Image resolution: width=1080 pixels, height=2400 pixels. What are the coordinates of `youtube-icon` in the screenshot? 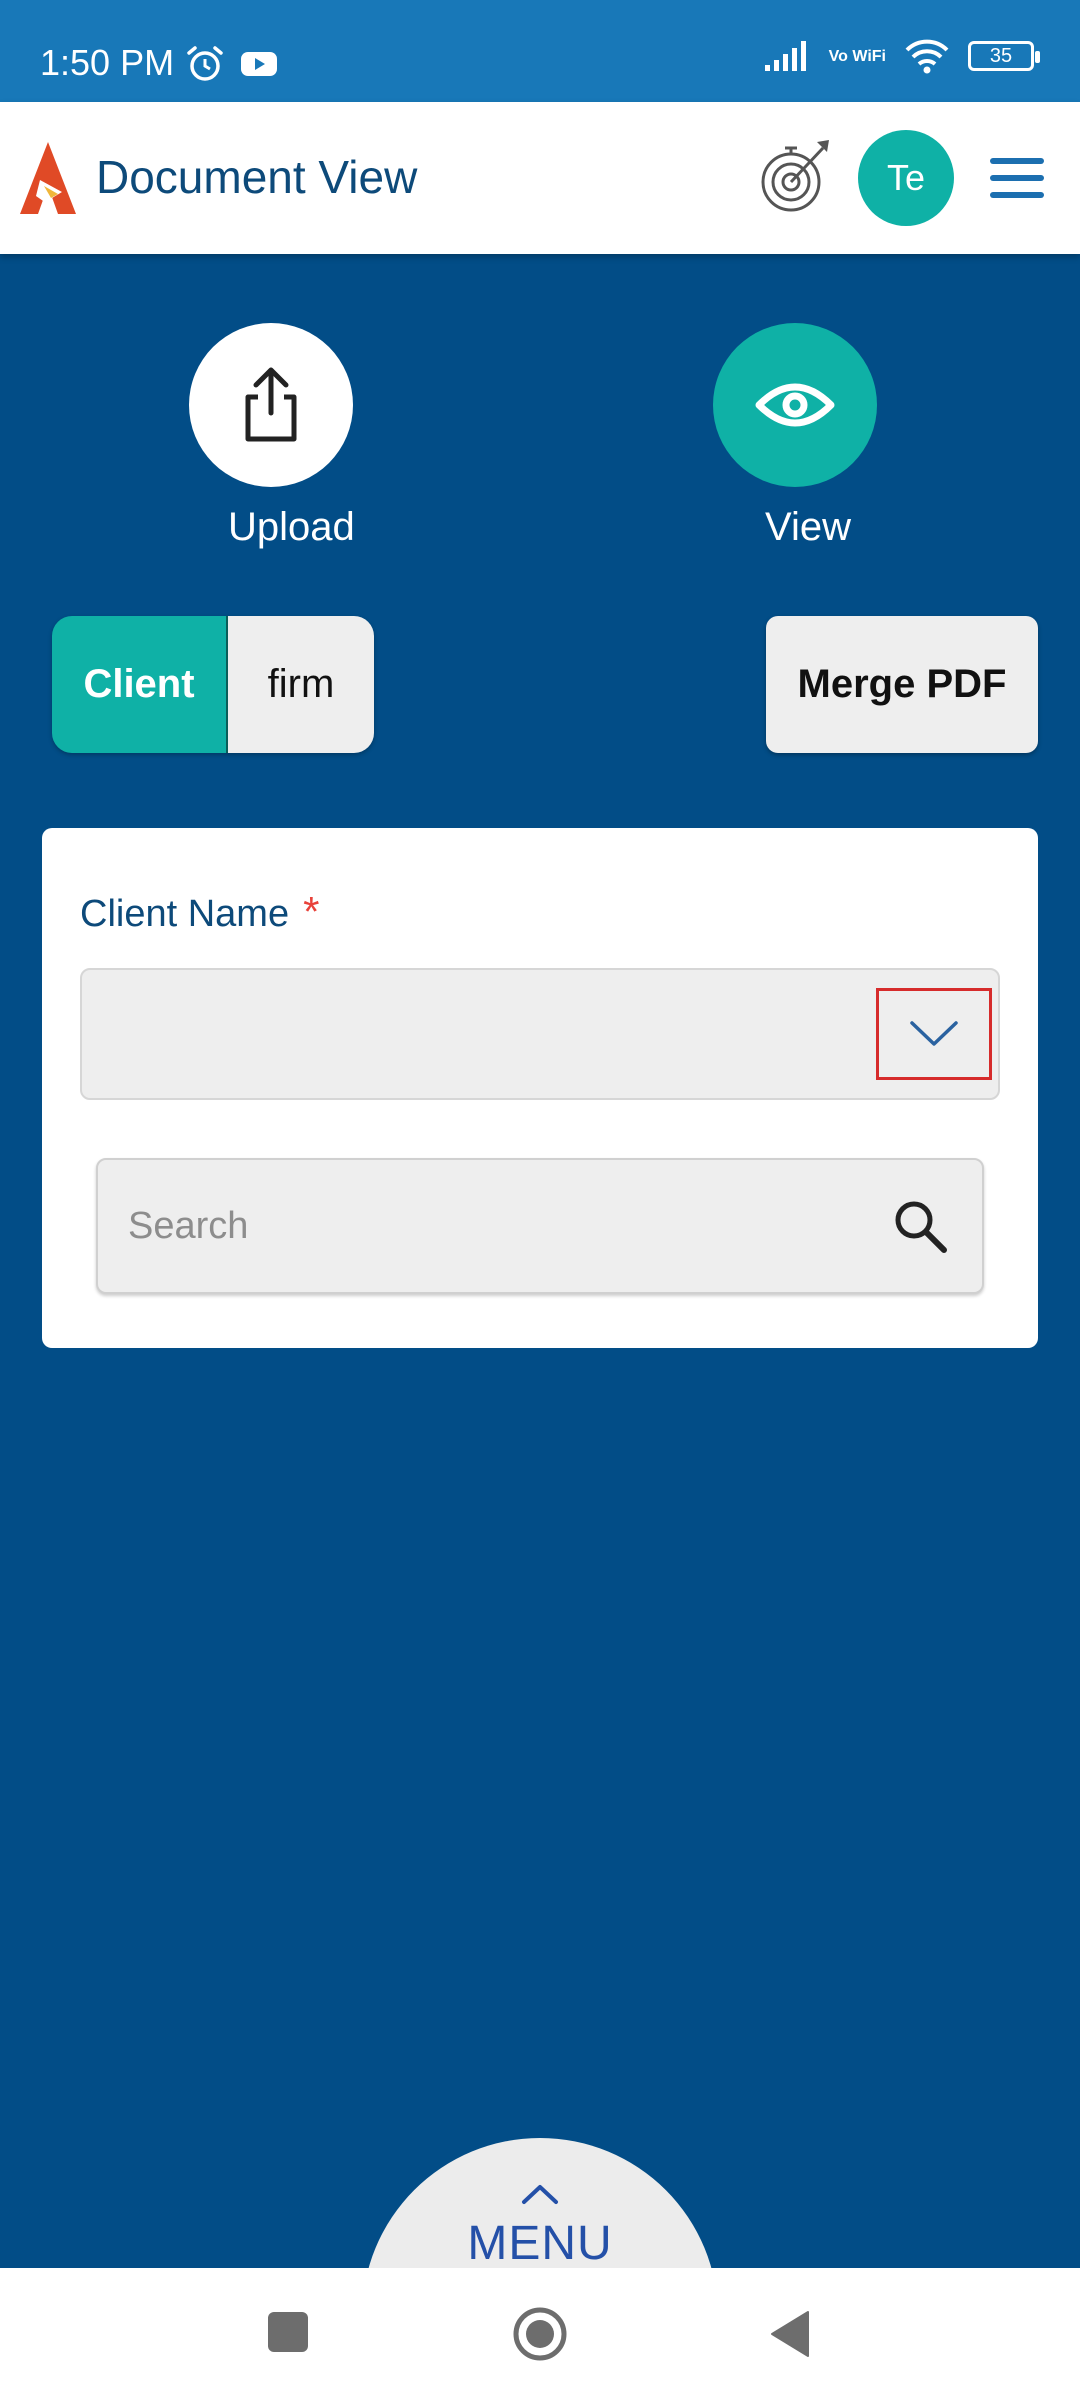 It's located at (259, 64).